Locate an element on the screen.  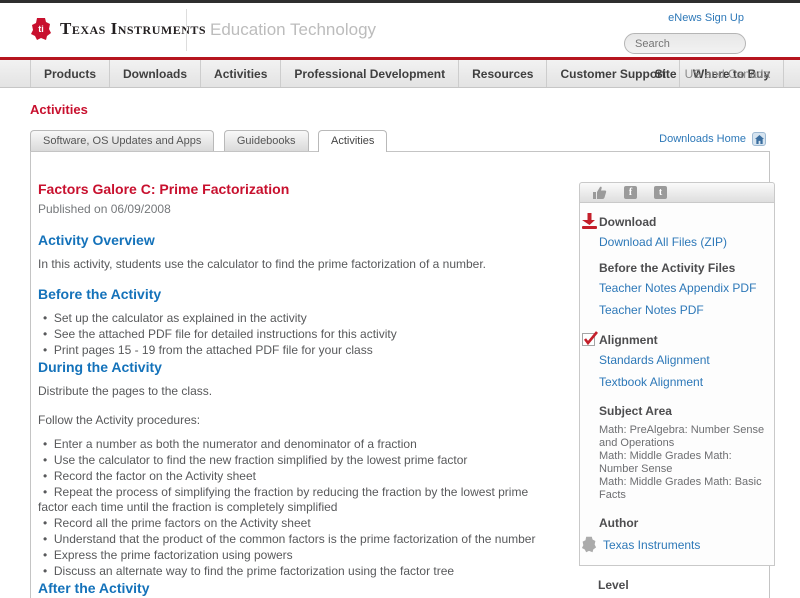
list-item: Record the factor on the Activity sheet is located at coordinates (297, 476).